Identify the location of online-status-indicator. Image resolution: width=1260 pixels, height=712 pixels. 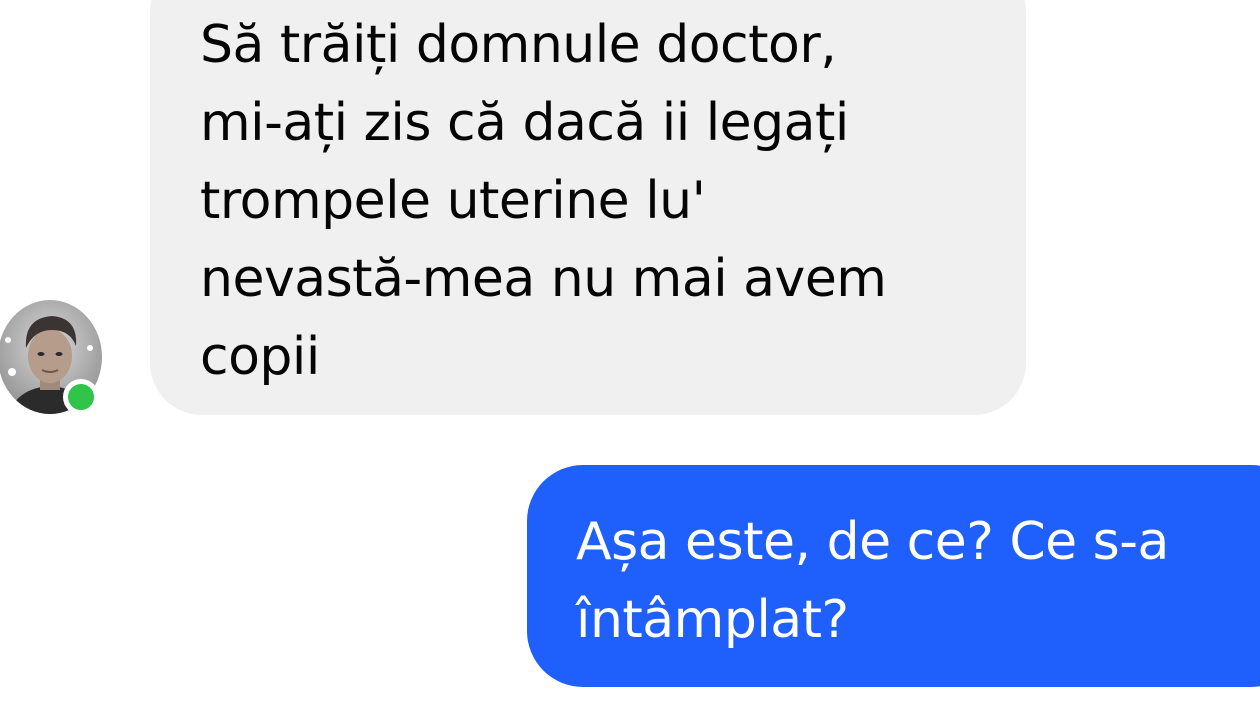
(81, 397).